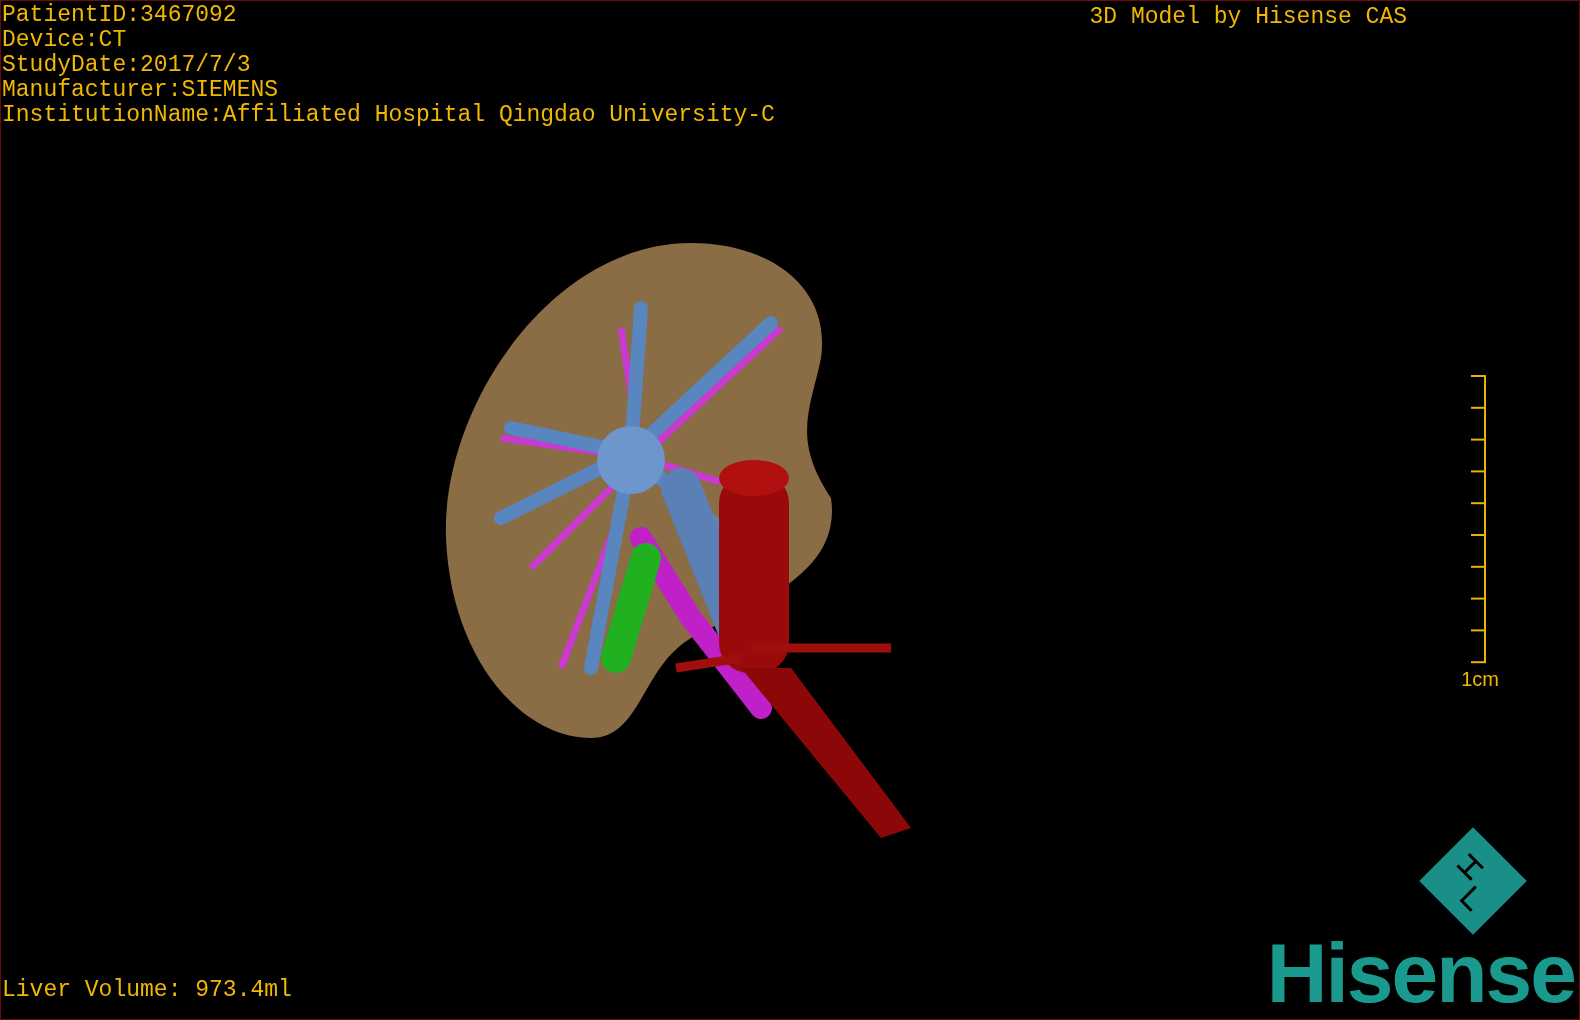  Describe the element at coordinates (65, 40) in the screenshot. I see `patient-info-text: Device:CT` at that location.